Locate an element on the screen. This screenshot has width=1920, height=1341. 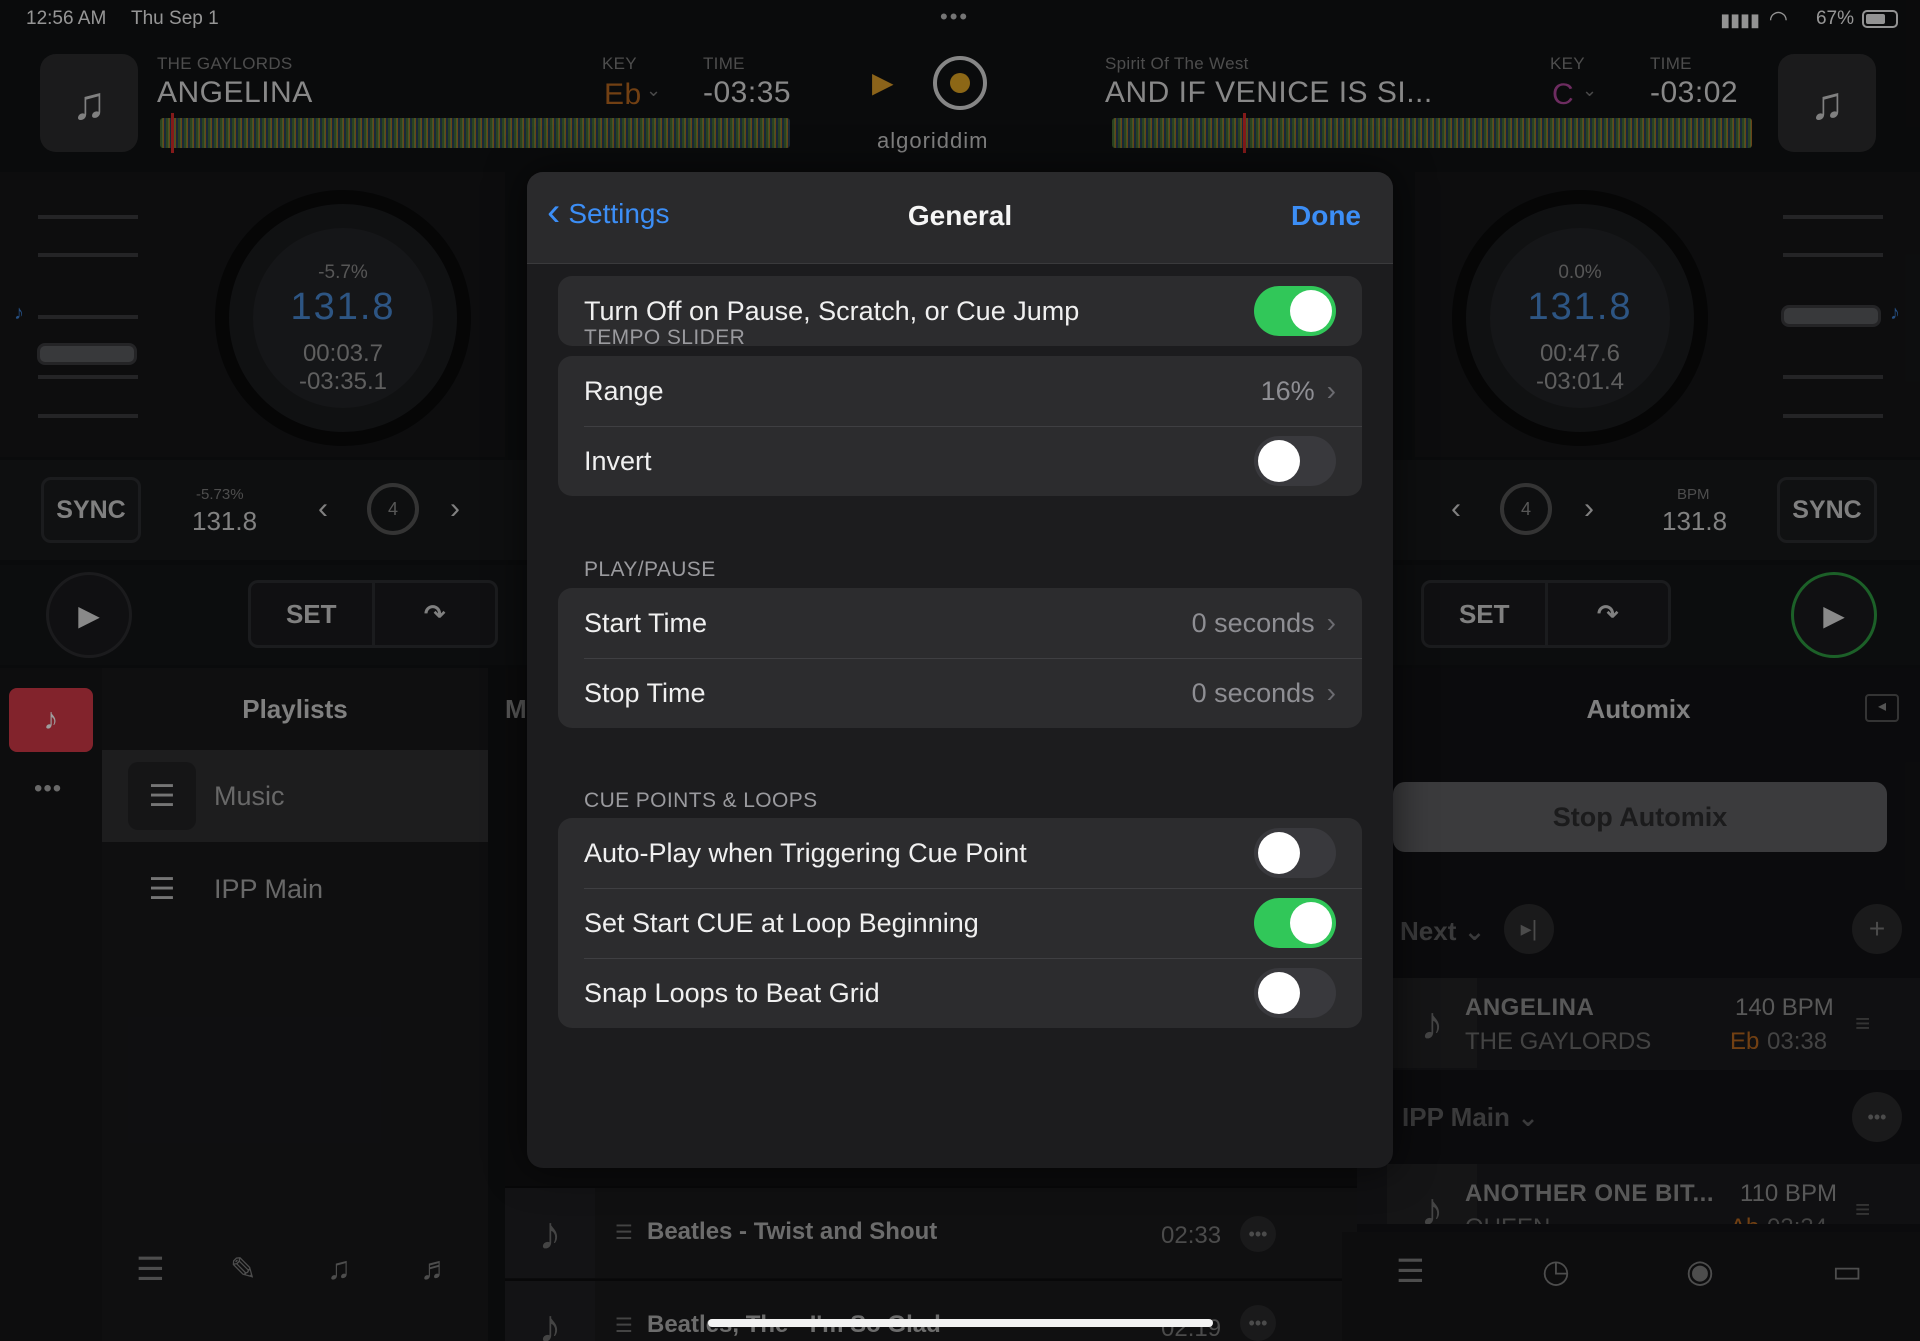
done-button: Done is located at coordinates (1326, 216).